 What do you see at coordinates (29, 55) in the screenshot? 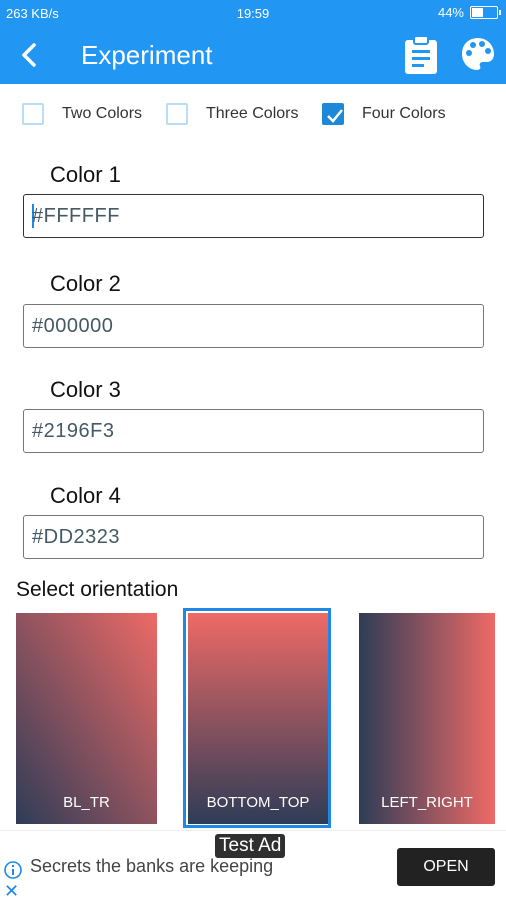
I see `back-arrow-icon` at bounding box center [29, 55].